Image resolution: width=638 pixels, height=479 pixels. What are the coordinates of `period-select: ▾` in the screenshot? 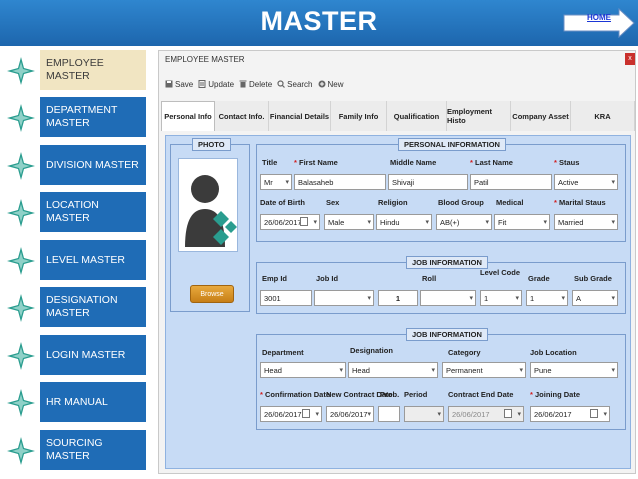 It's located at (424, 414).